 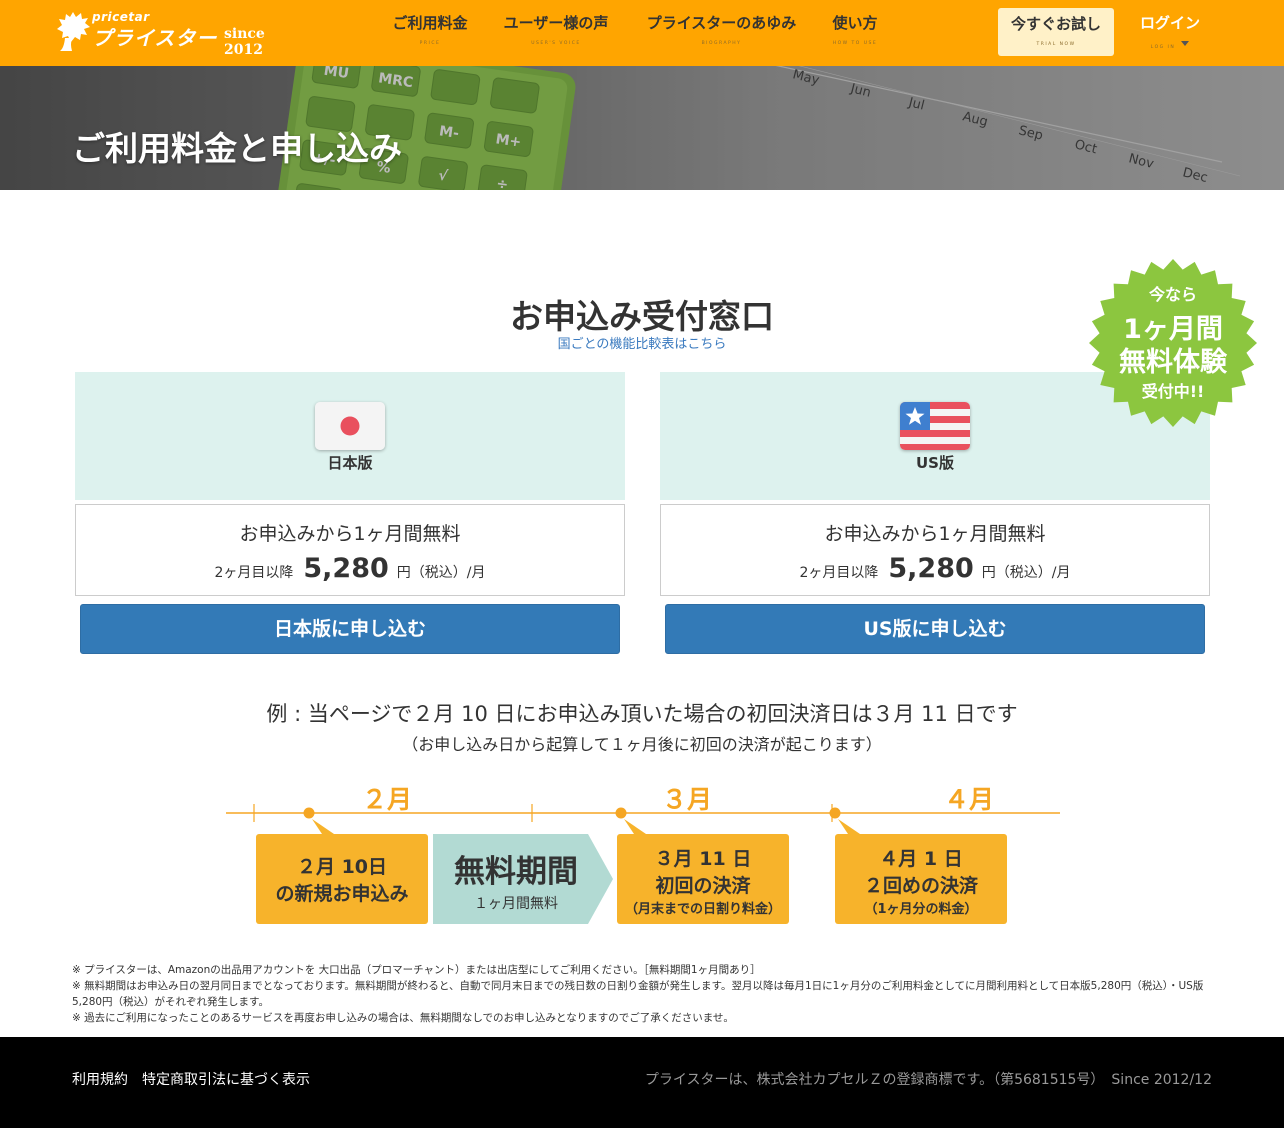 What do you see at coordinates (1163, 47) in the screenshot?
I see `login-sub: LOG IN` at bounding box center [1163, 47].